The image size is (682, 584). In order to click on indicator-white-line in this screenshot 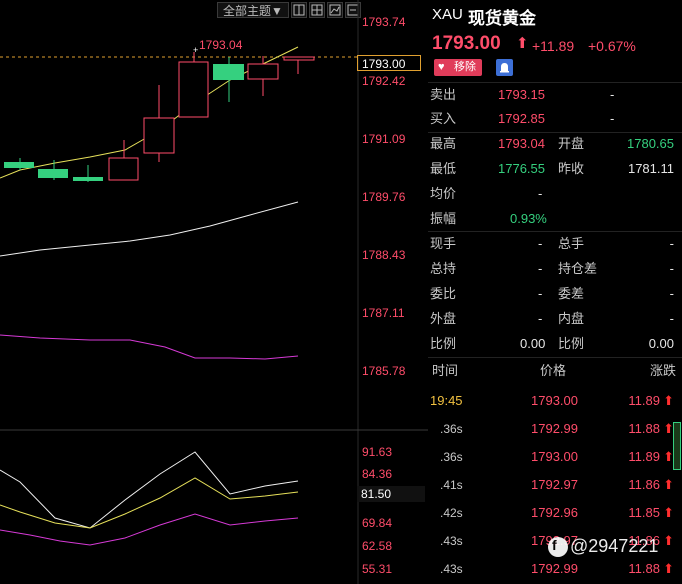, I will do `click(149, 490)`.